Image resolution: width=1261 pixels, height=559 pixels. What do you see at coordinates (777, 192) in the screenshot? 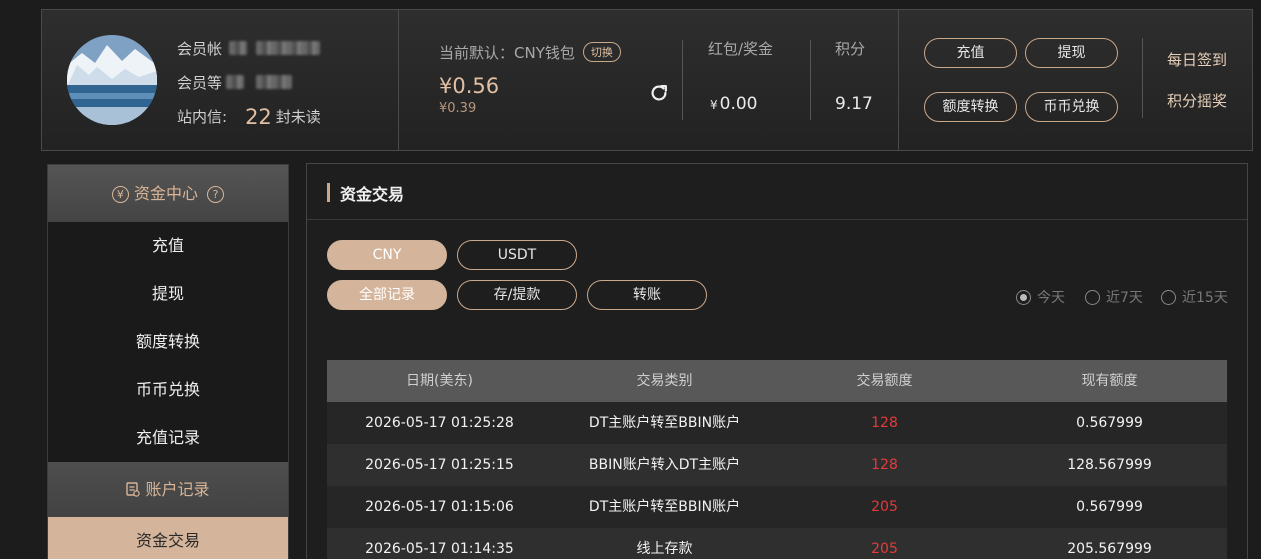
I see `main-title-bar: 资金交易` at bounding box center [777, 192].